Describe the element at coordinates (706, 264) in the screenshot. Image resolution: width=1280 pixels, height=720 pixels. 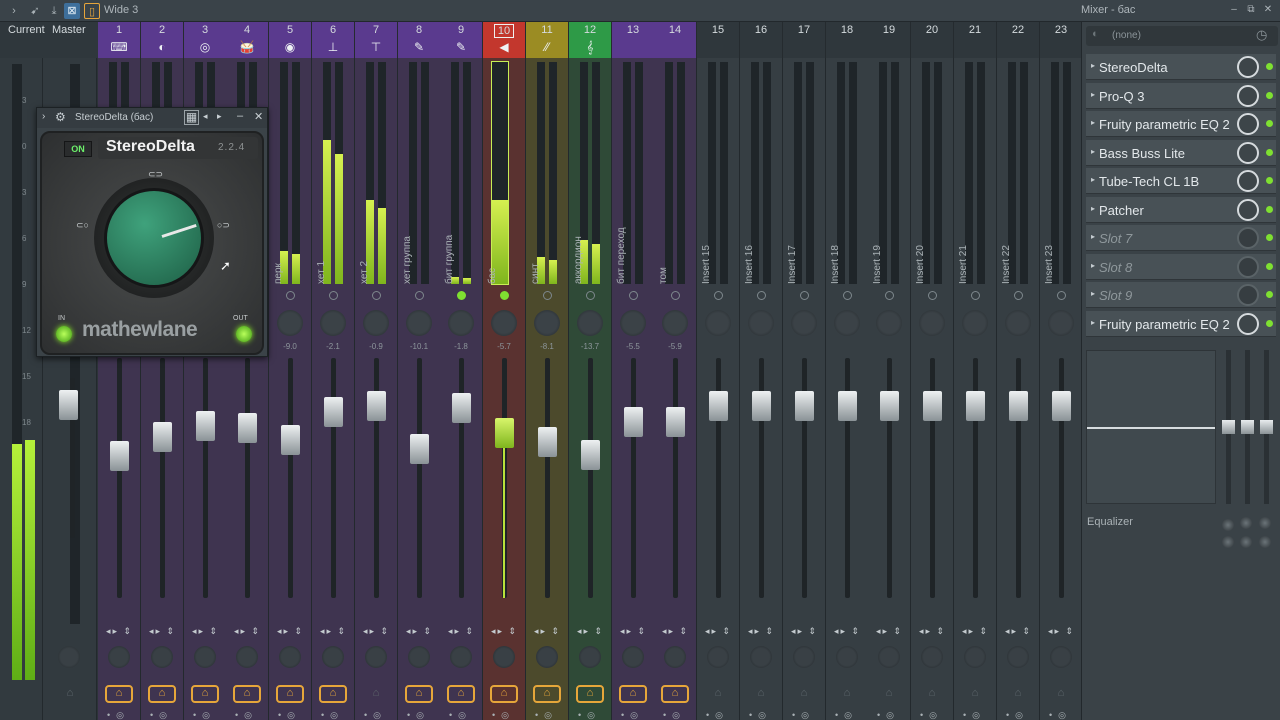
I see `strip-name: Insert 15` at that location.